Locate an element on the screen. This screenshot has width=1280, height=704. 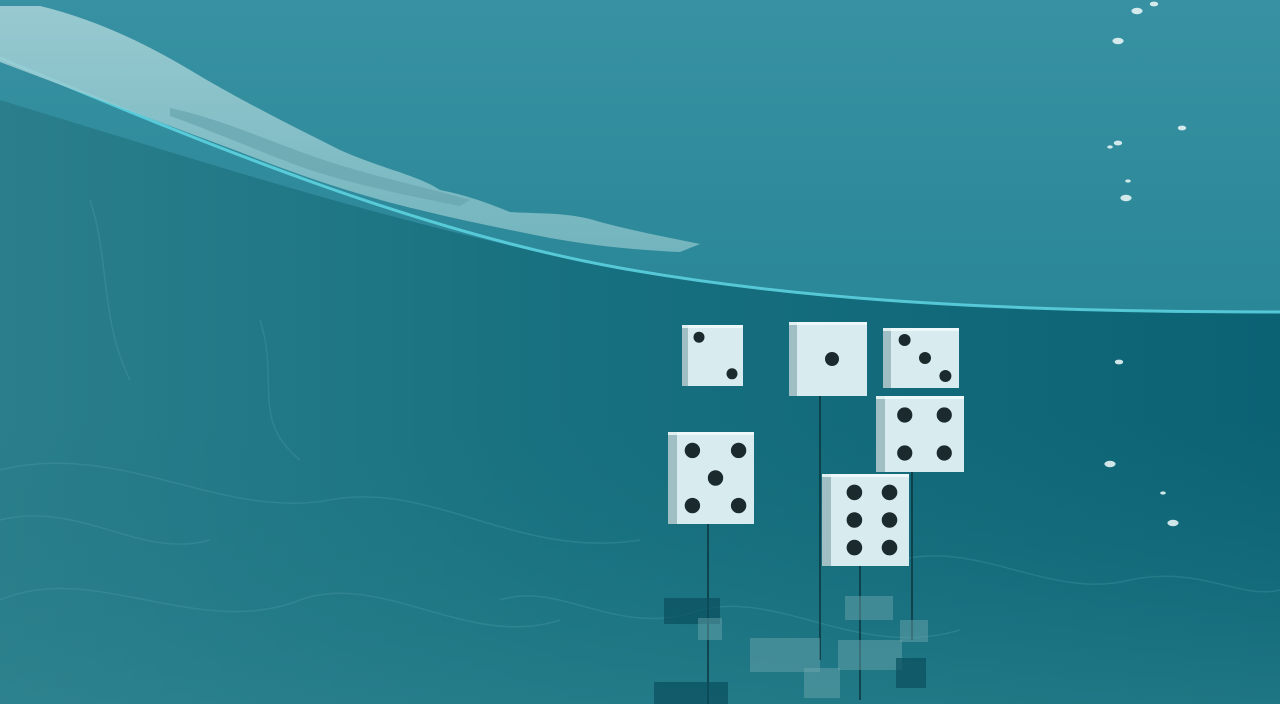
die-six-side is located at coordinates (826, 520).